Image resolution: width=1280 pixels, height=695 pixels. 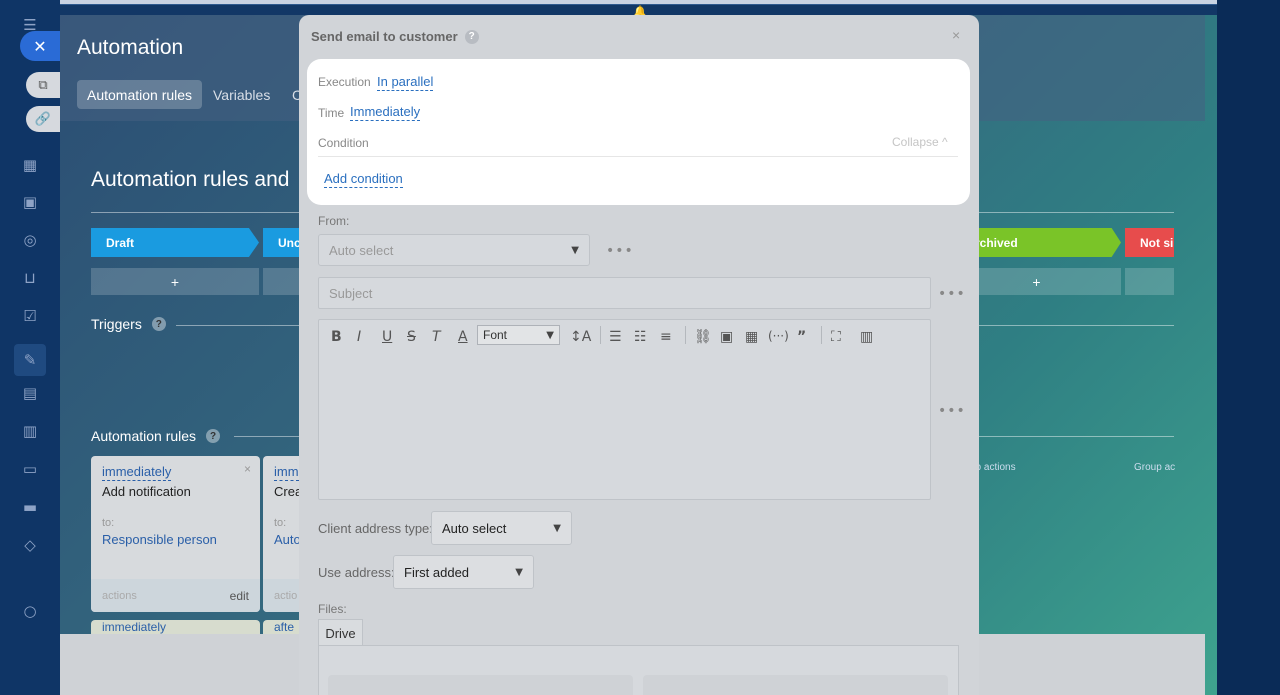 What do you see at coordinates (30, 393) in the screenshot?
I see `document-icon: ▤` at bounding box center [30, 393].